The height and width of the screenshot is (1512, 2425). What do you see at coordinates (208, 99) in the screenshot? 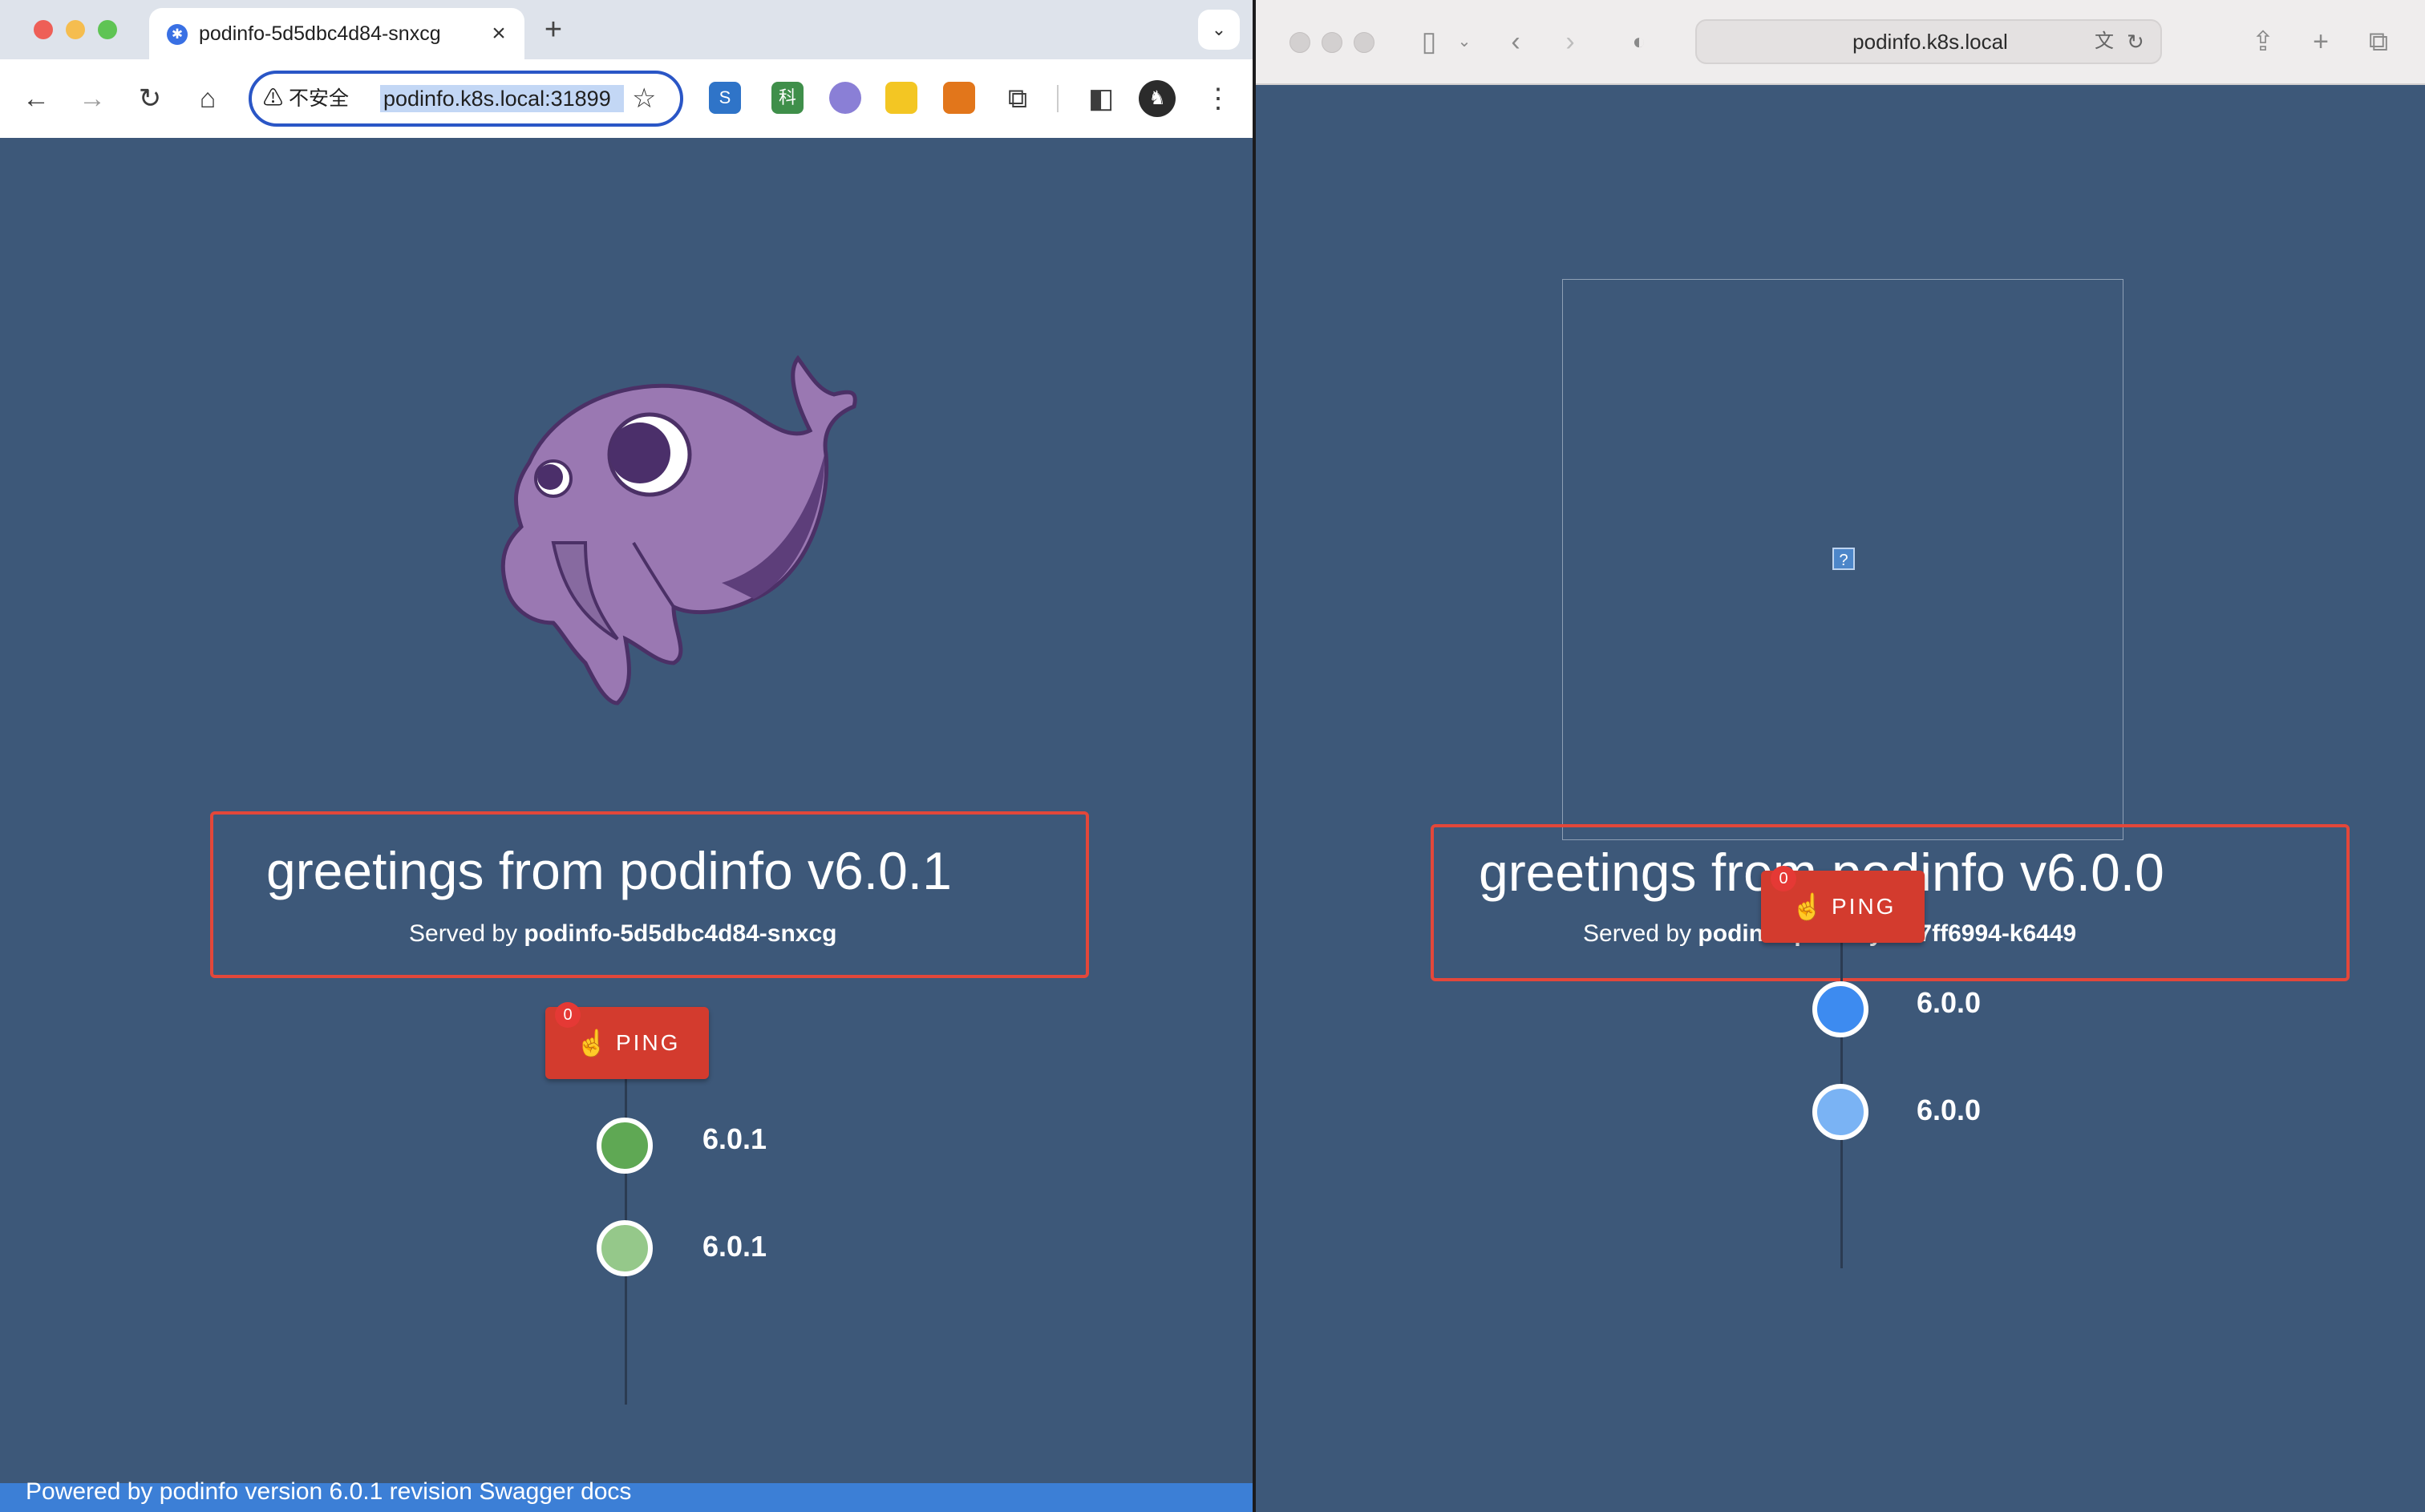
I see `home-icon: ⌂` at bounding box center [208, 99].